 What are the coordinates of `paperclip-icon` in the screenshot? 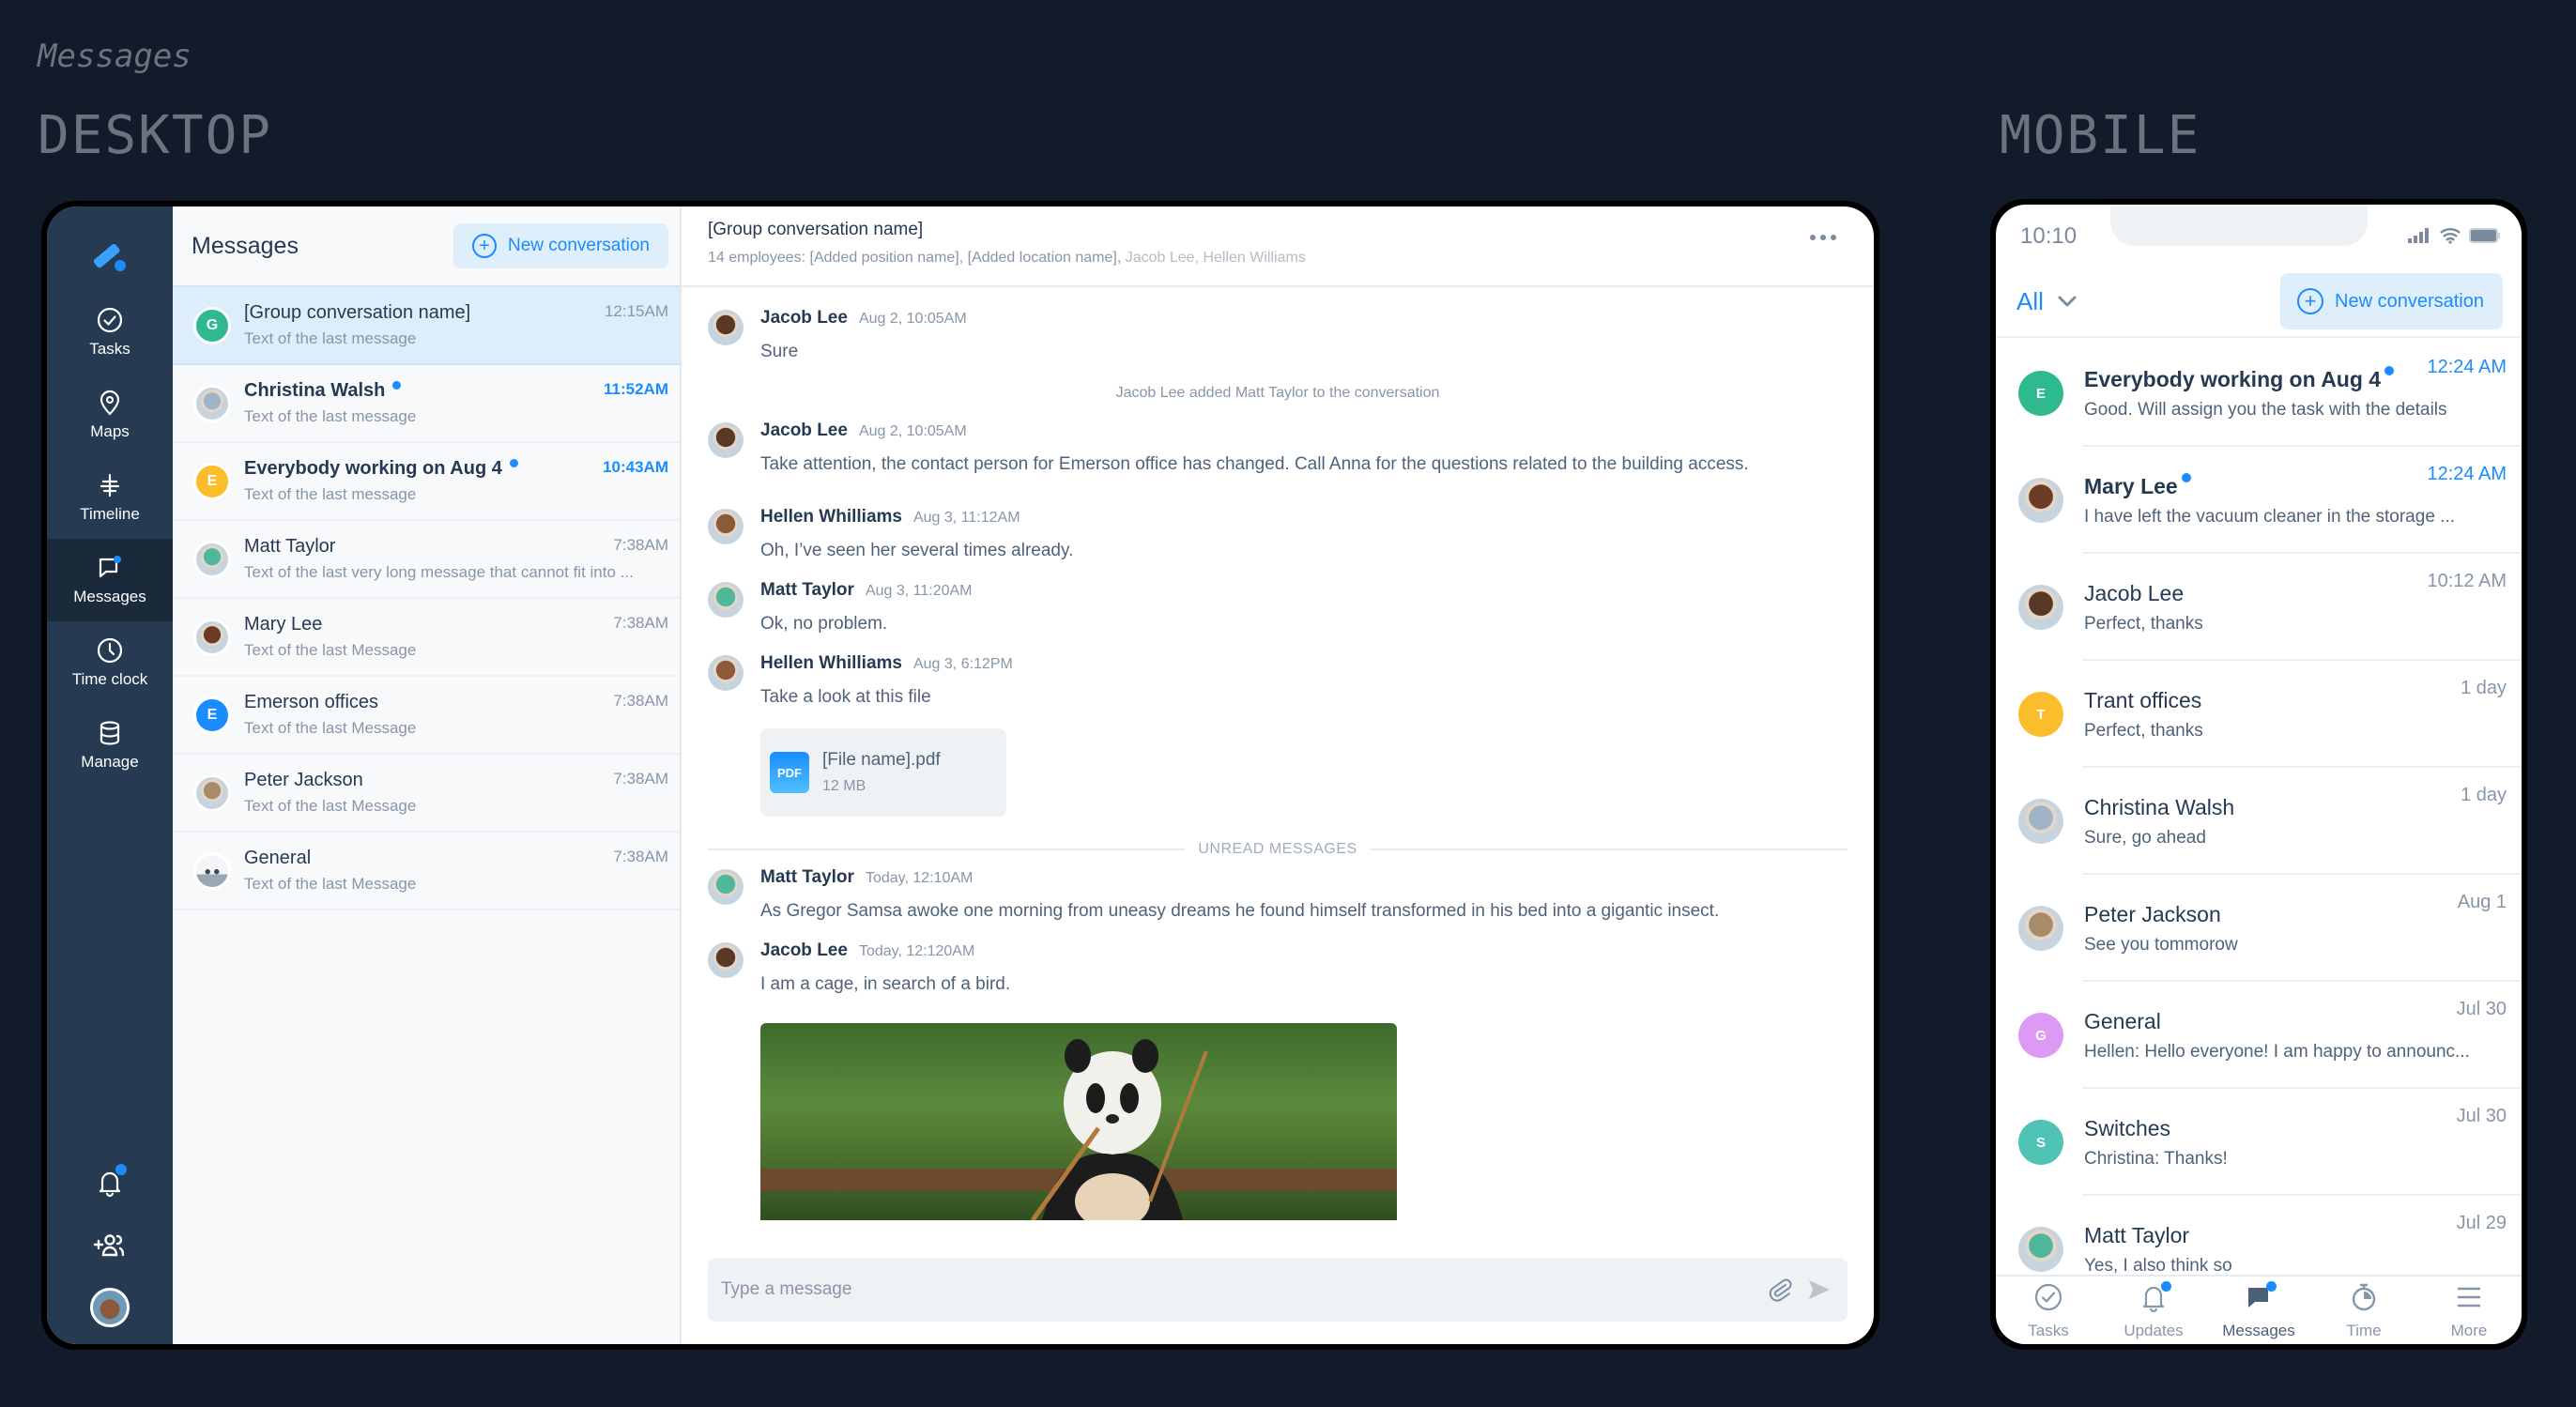 It's located at (1781, 1290).